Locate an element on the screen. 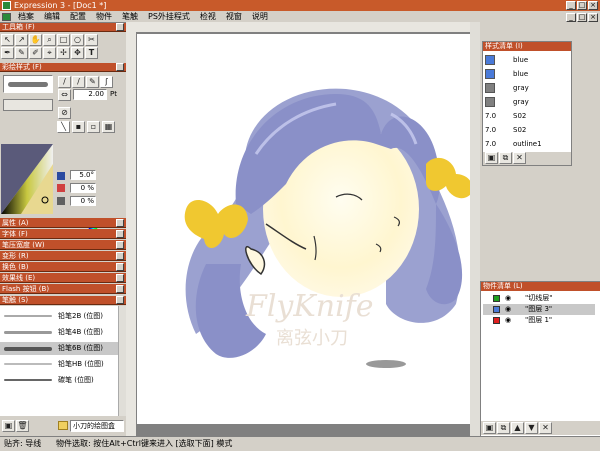  brush-item: 铅笔2B (位图) is located at coordinates (59, 316).